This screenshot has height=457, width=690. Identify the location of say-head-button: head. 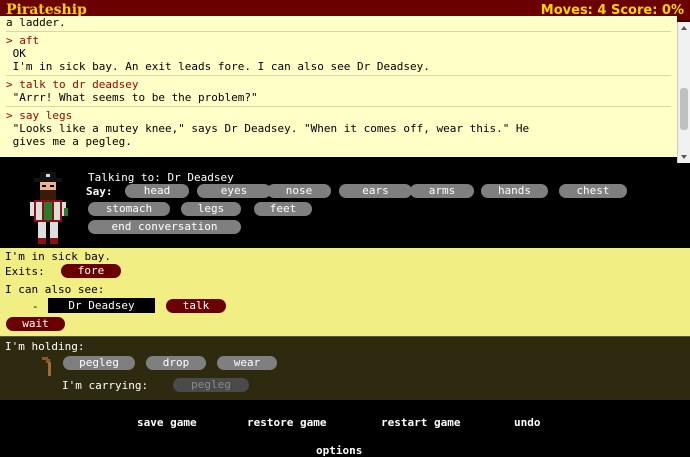
(157, 191).